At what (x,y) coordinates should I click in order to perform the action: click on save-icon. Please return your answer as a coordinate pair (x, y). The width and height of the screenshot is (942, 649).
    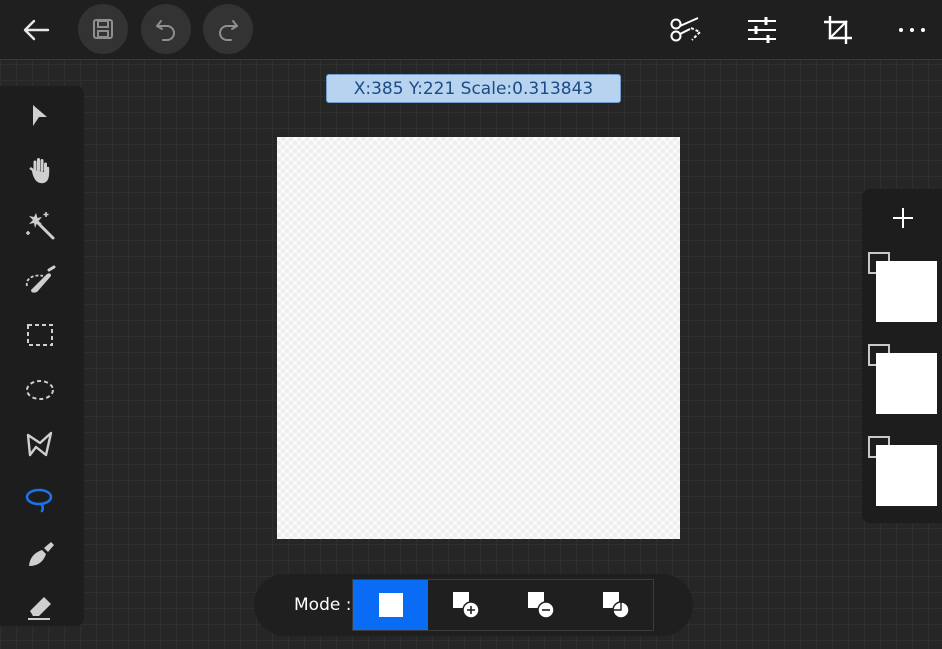
    Looking at the image, I should click on (103, 29).